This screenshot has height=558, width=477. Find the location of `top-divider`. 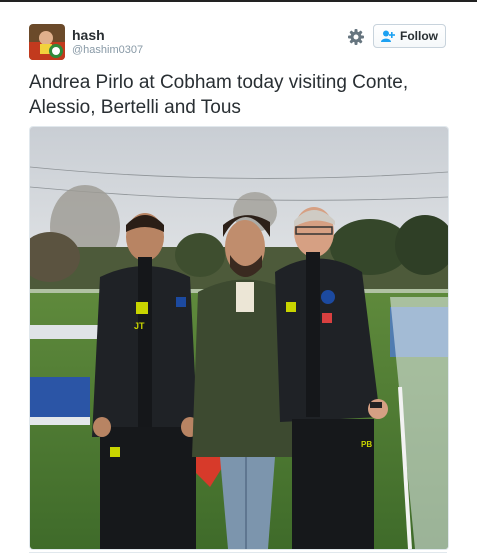

top-divider is located at coordinates (238, 1).